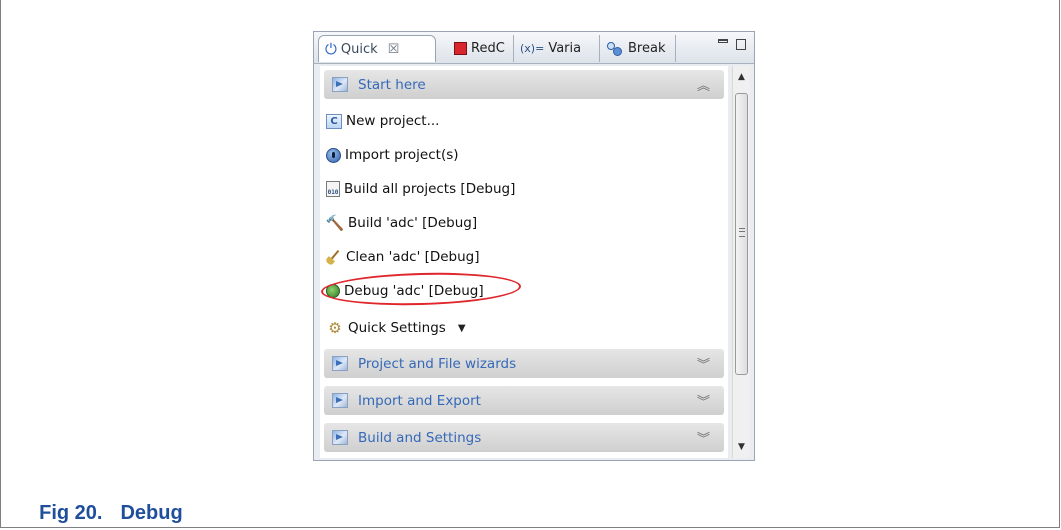 The image size is (1061, 530). What do you see at coordinates (392, 84) in the screenshot?
I see `section-label: Start here` at bounding box center [392, 84].